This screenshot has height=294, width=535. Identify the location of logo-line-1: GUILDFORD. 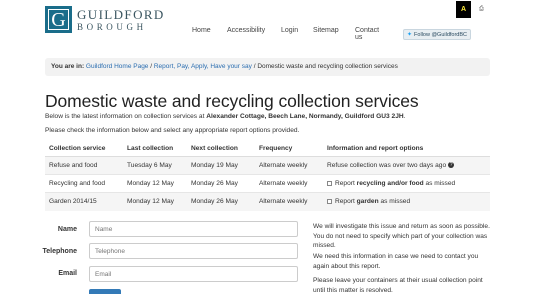
(121, 14).